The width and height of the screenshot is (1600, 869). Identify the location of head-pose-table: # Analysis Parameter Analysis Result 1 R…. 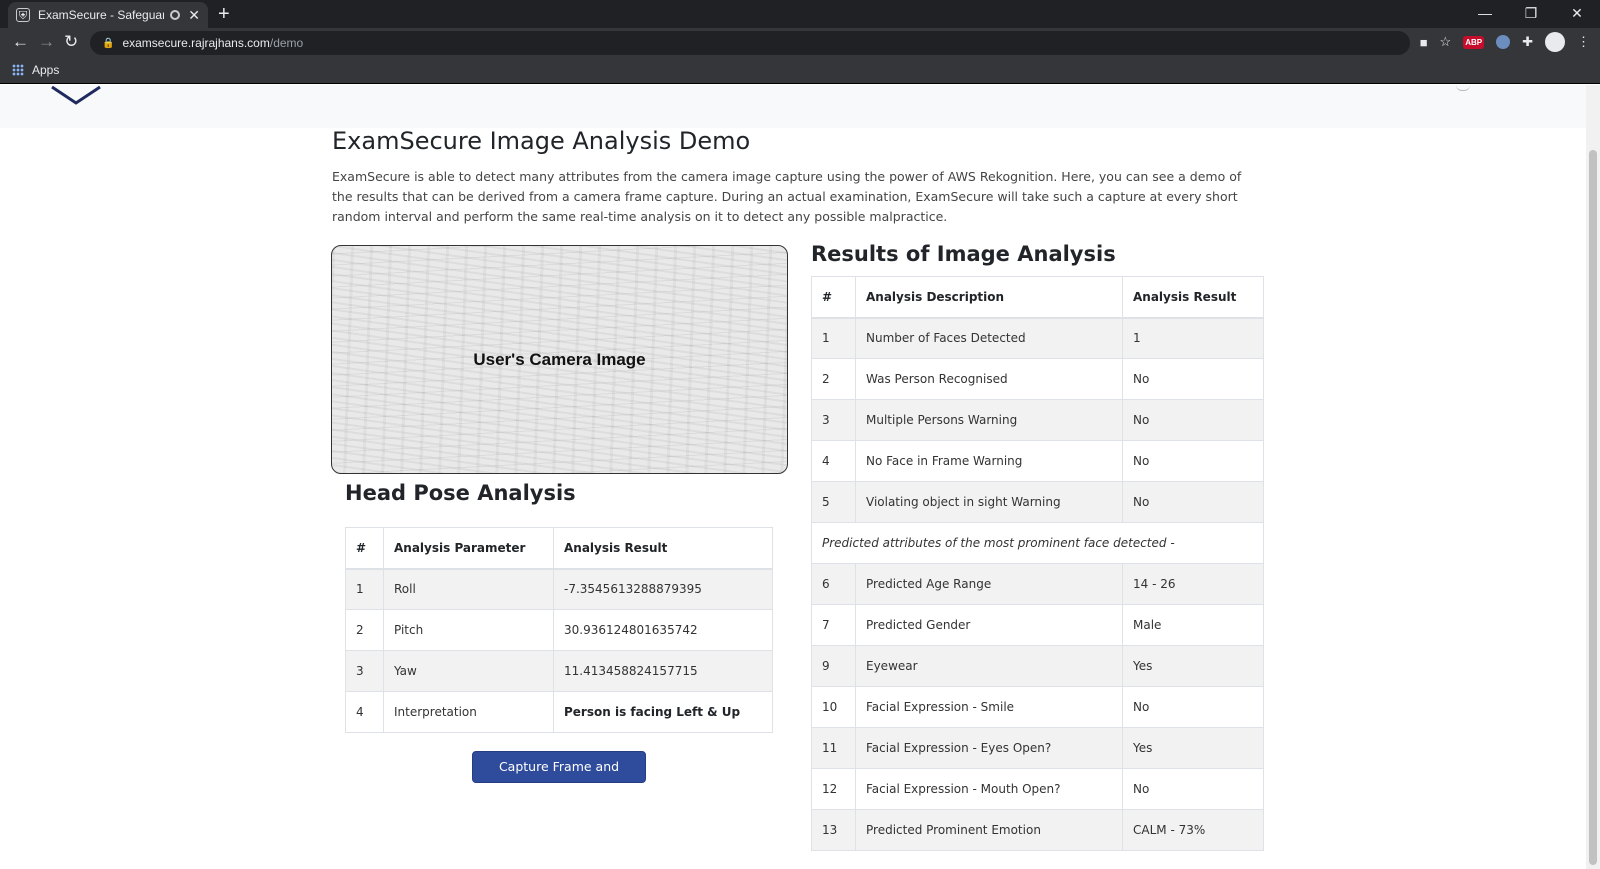
(559, 630).